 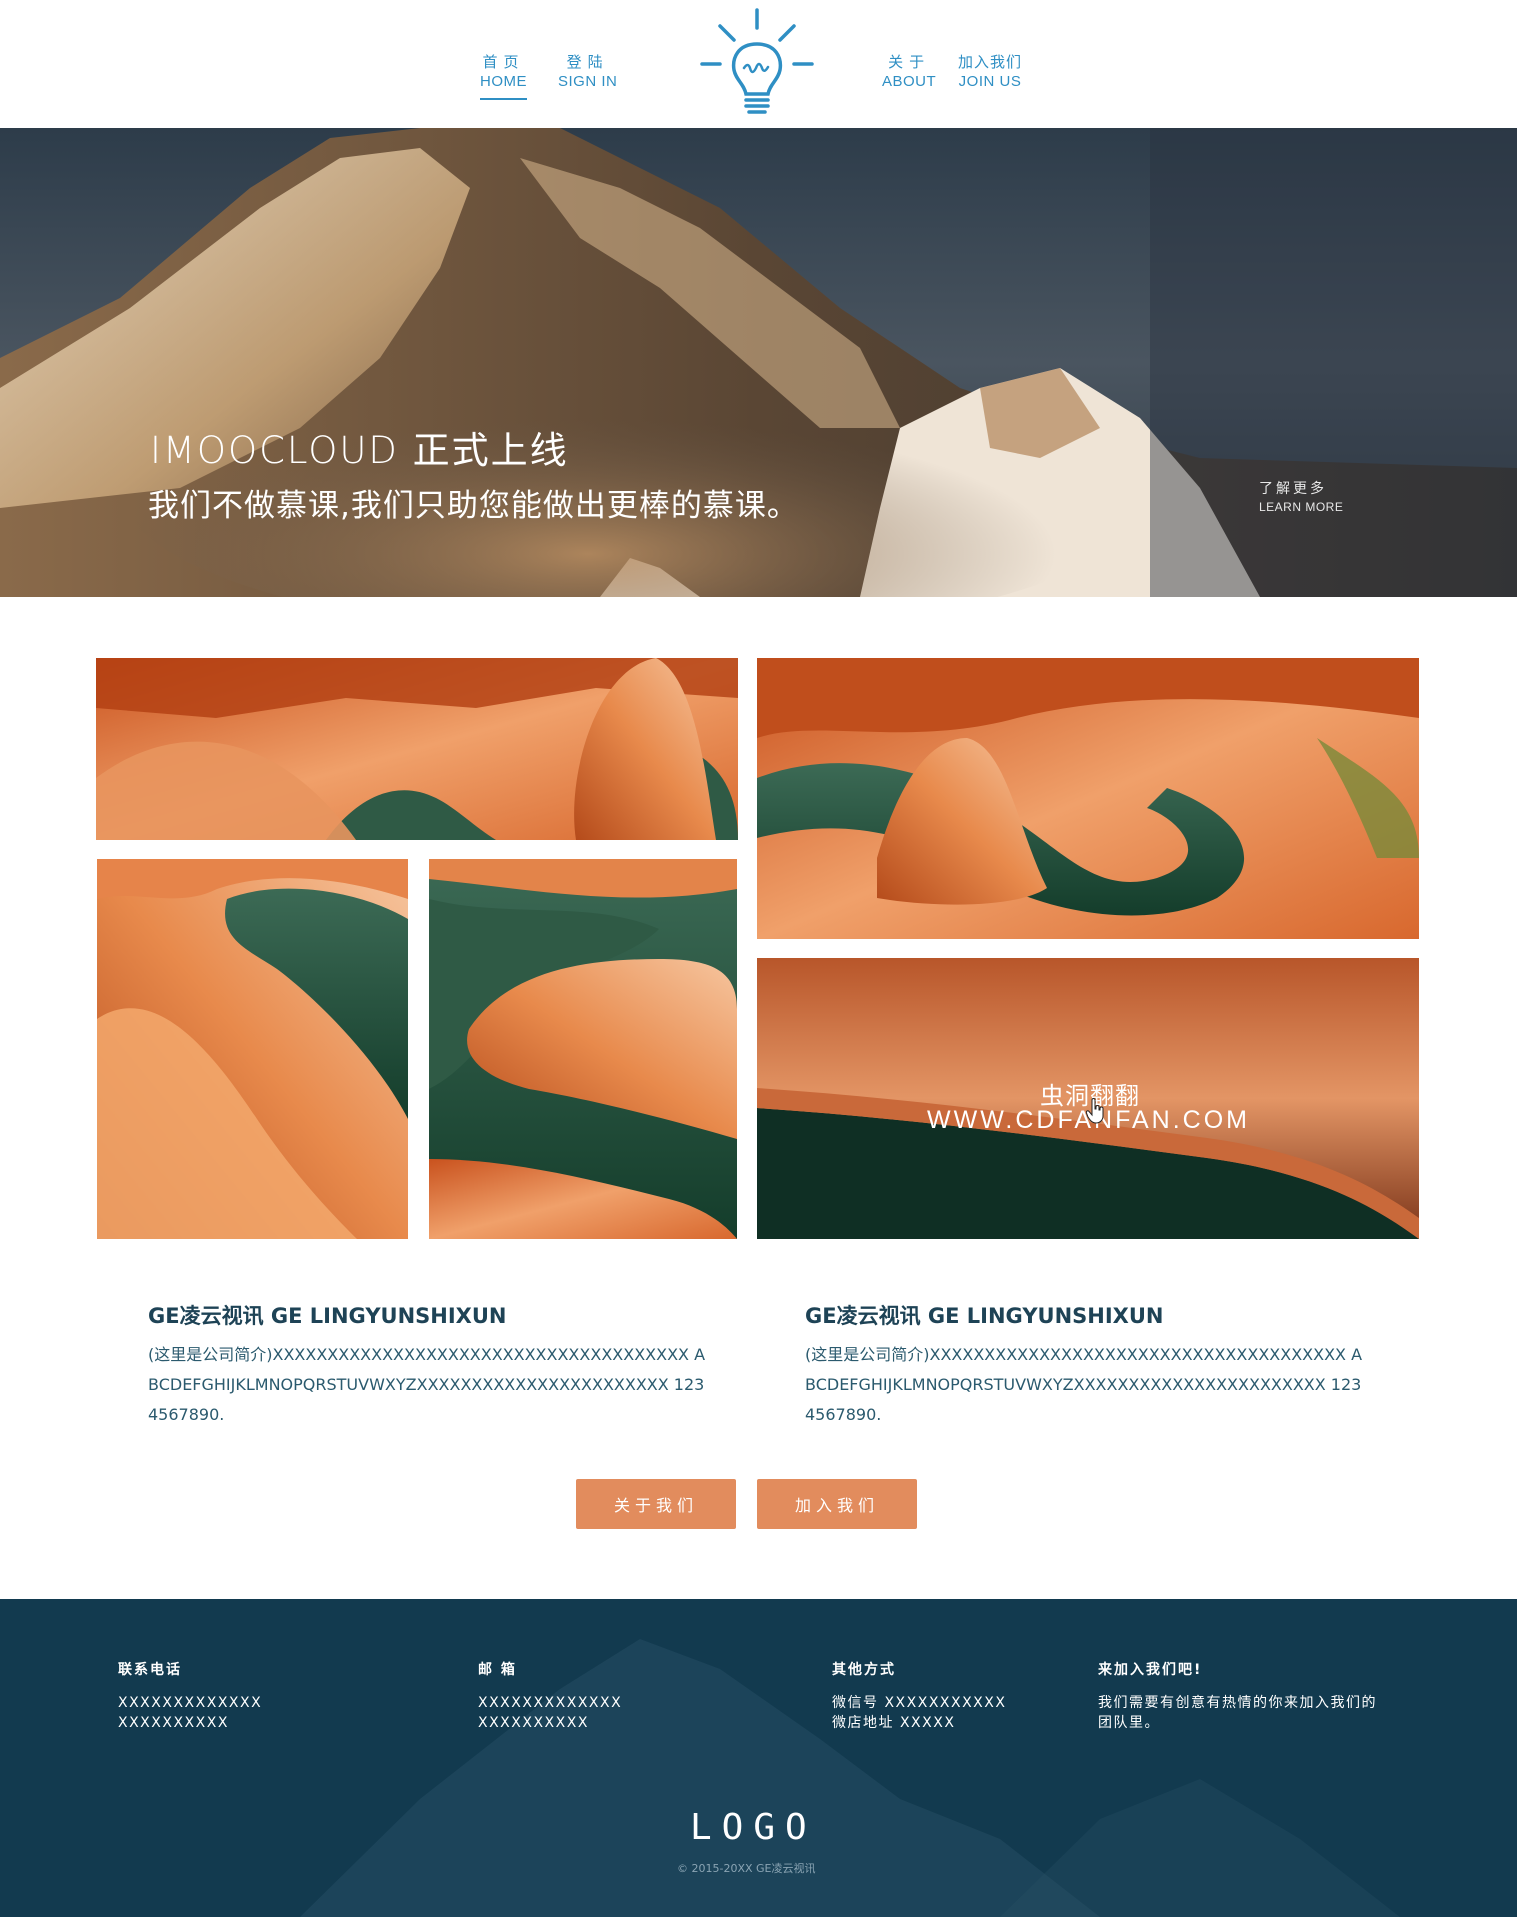 I want to click on footer-other-heading: 其他方式, so click(x=864, y=1670).